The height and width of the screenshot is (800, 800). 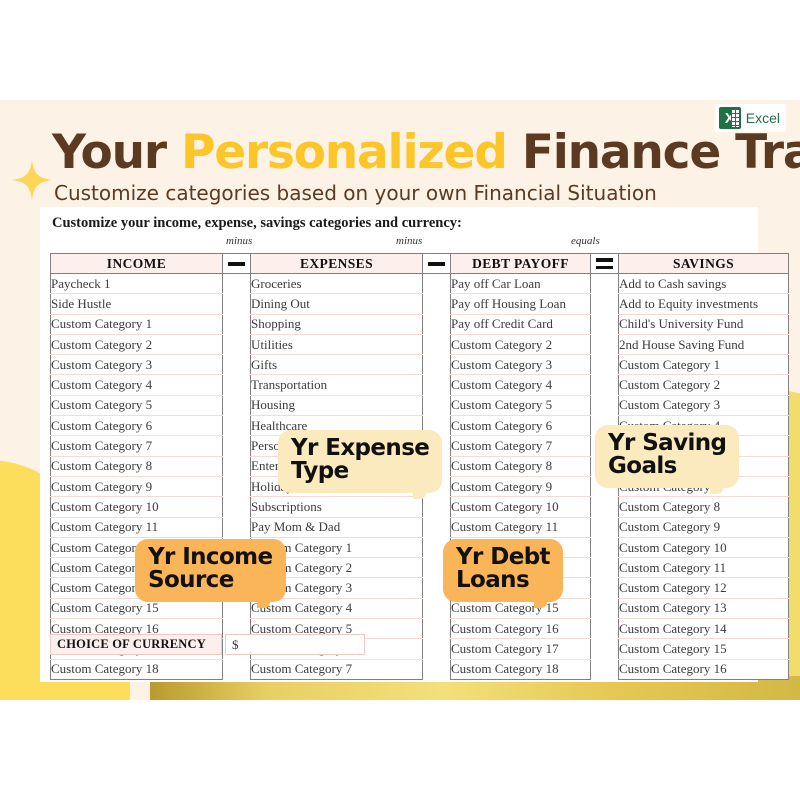 What do you see at coordinates (667, 459) in the screenshot?
I see `annotation-saving-goals: Yr Saving Goals` at bounding box center [667, 459].